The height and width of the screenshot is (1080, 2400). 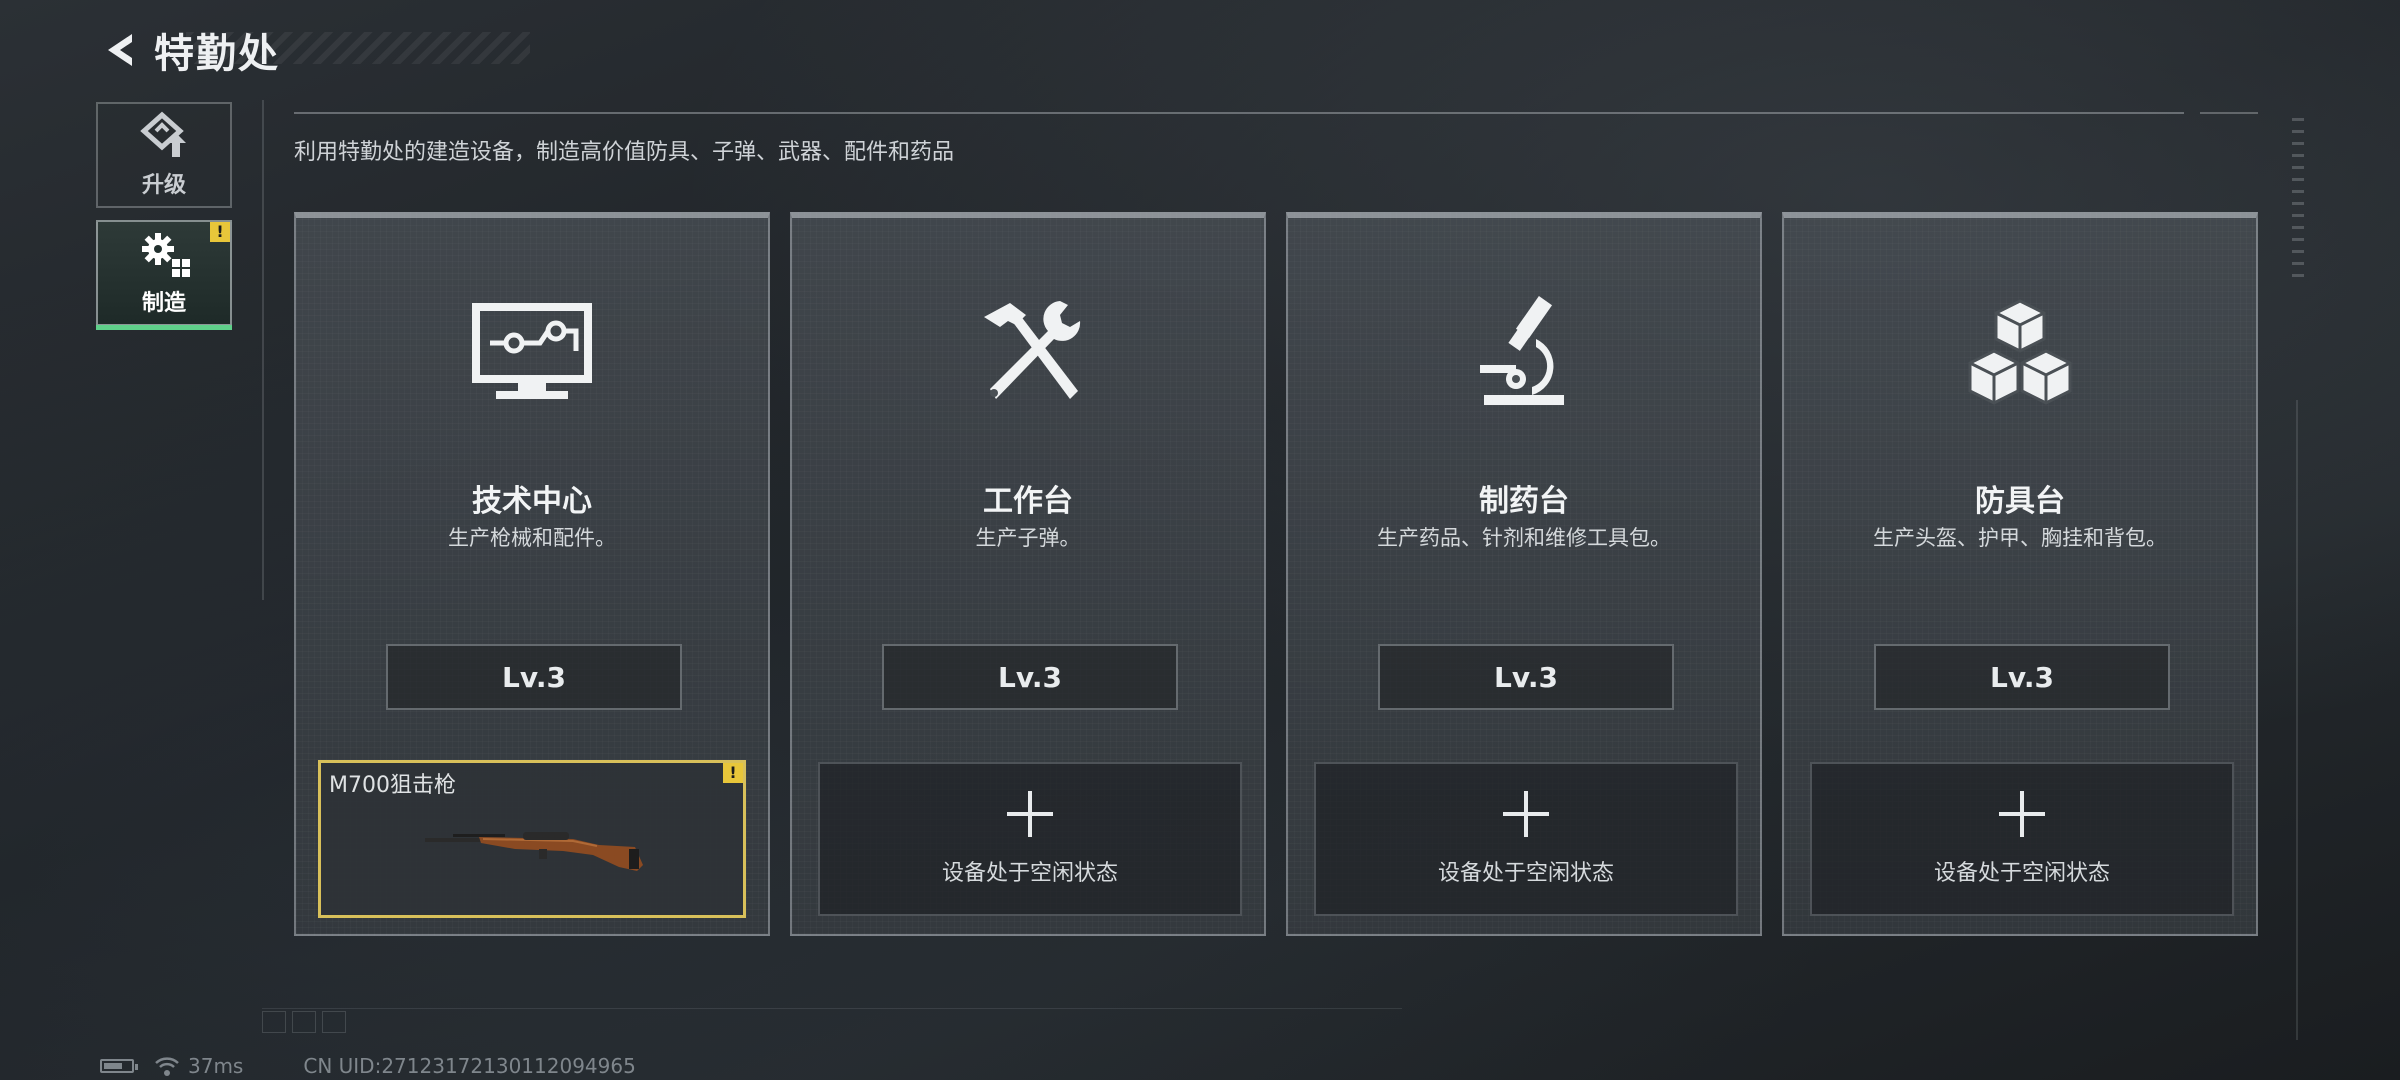 I want to click on station-desc: 生产子弹。, so click(x=1028, y=538).